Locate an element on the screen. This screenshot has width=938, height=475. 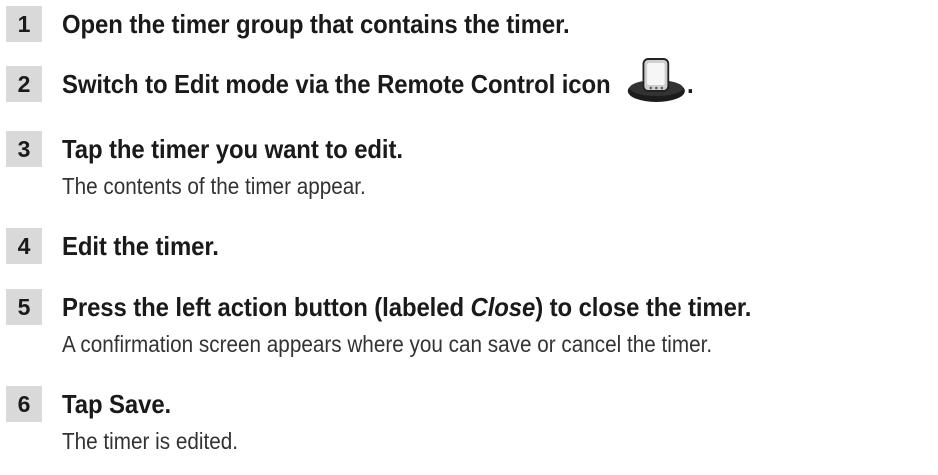
step-text-emphasis: Close is located at coordinates (503, 307).